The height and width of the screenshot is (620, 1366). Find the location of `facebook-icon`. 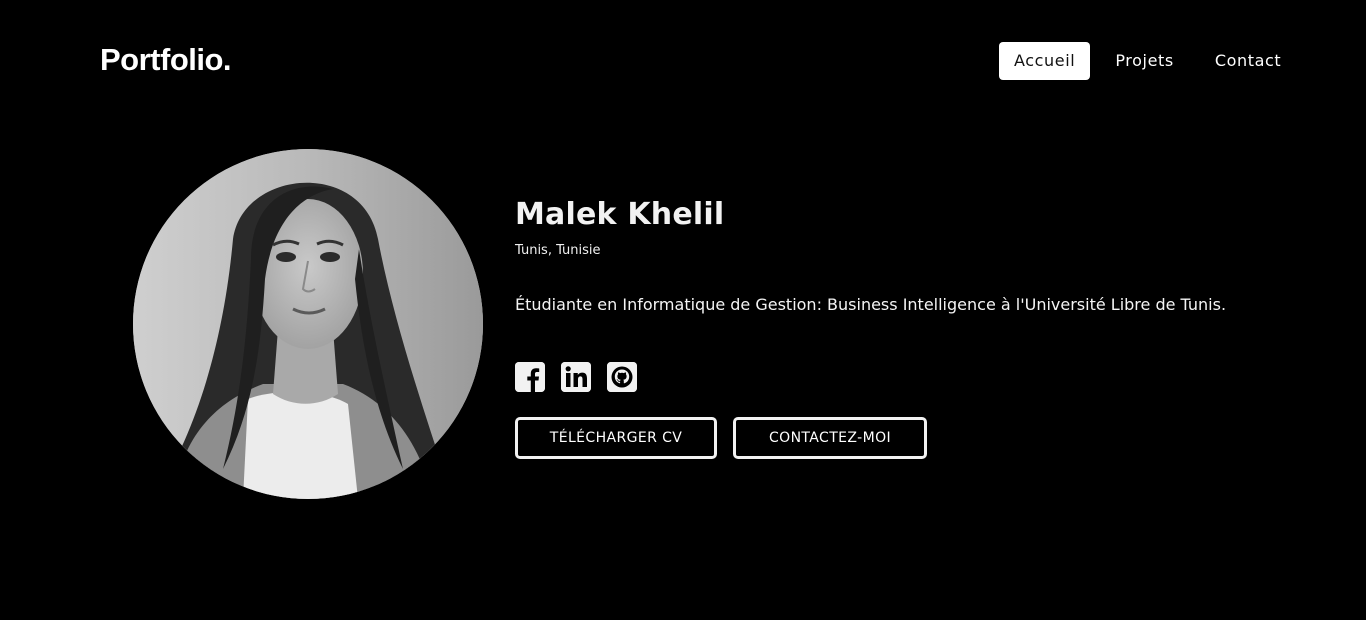

facebook-icon is located at coordinates (530, 377).